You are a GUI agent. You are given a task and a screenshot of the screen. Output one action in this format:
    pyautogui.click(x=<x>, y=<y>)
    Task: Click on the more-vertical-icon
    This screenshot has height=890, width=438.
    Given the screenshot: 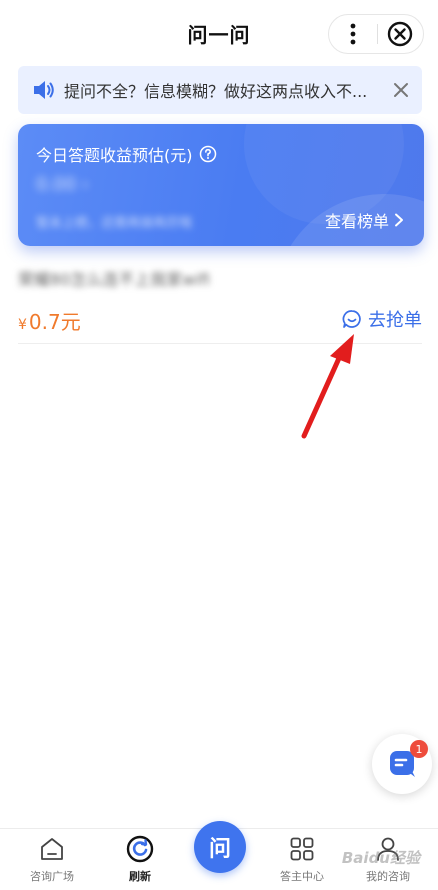 What is the action you would take?
    pyautogui.click(x=353, y=34)
    